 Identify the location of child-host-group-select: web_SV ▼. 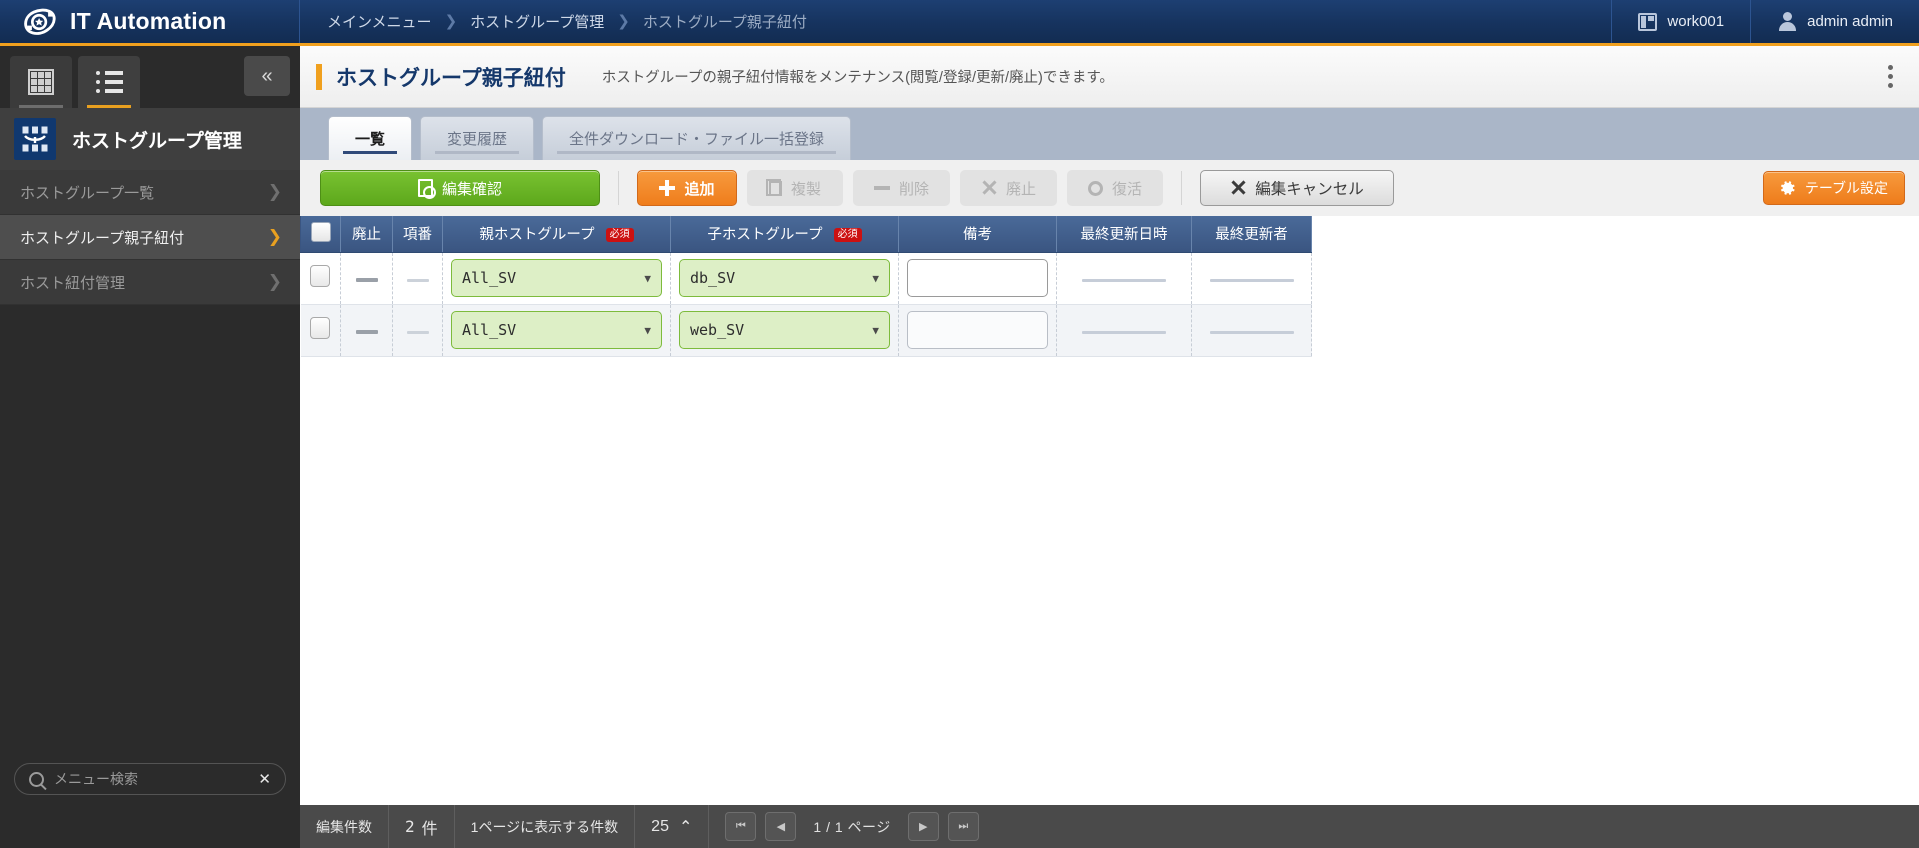
(784, 330).